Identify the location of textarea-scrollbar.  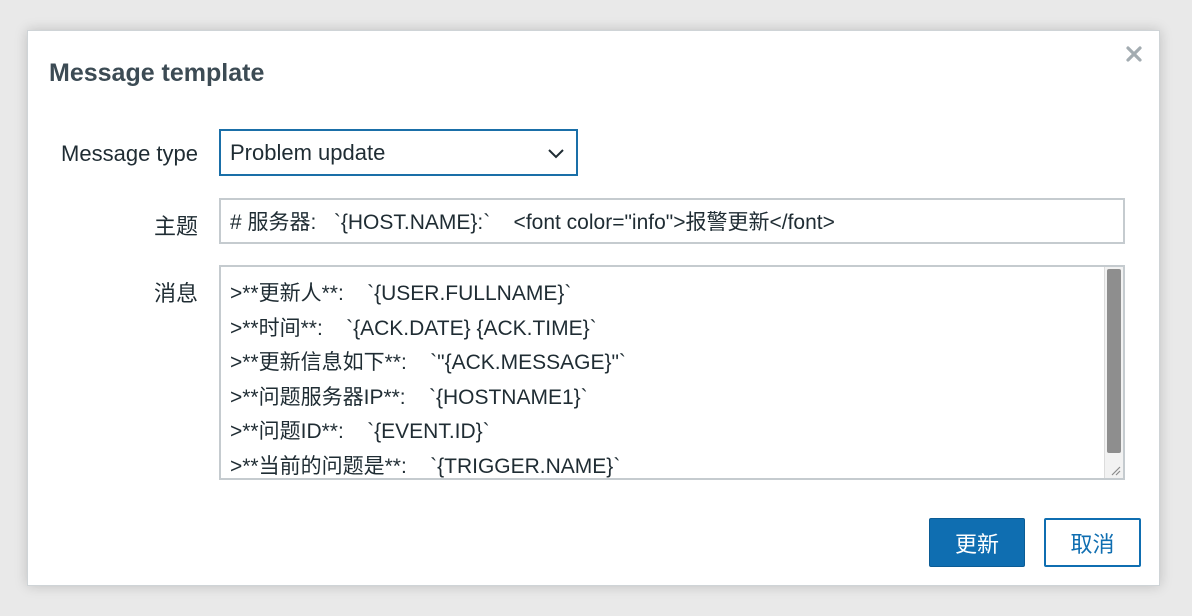
(1113, 372).